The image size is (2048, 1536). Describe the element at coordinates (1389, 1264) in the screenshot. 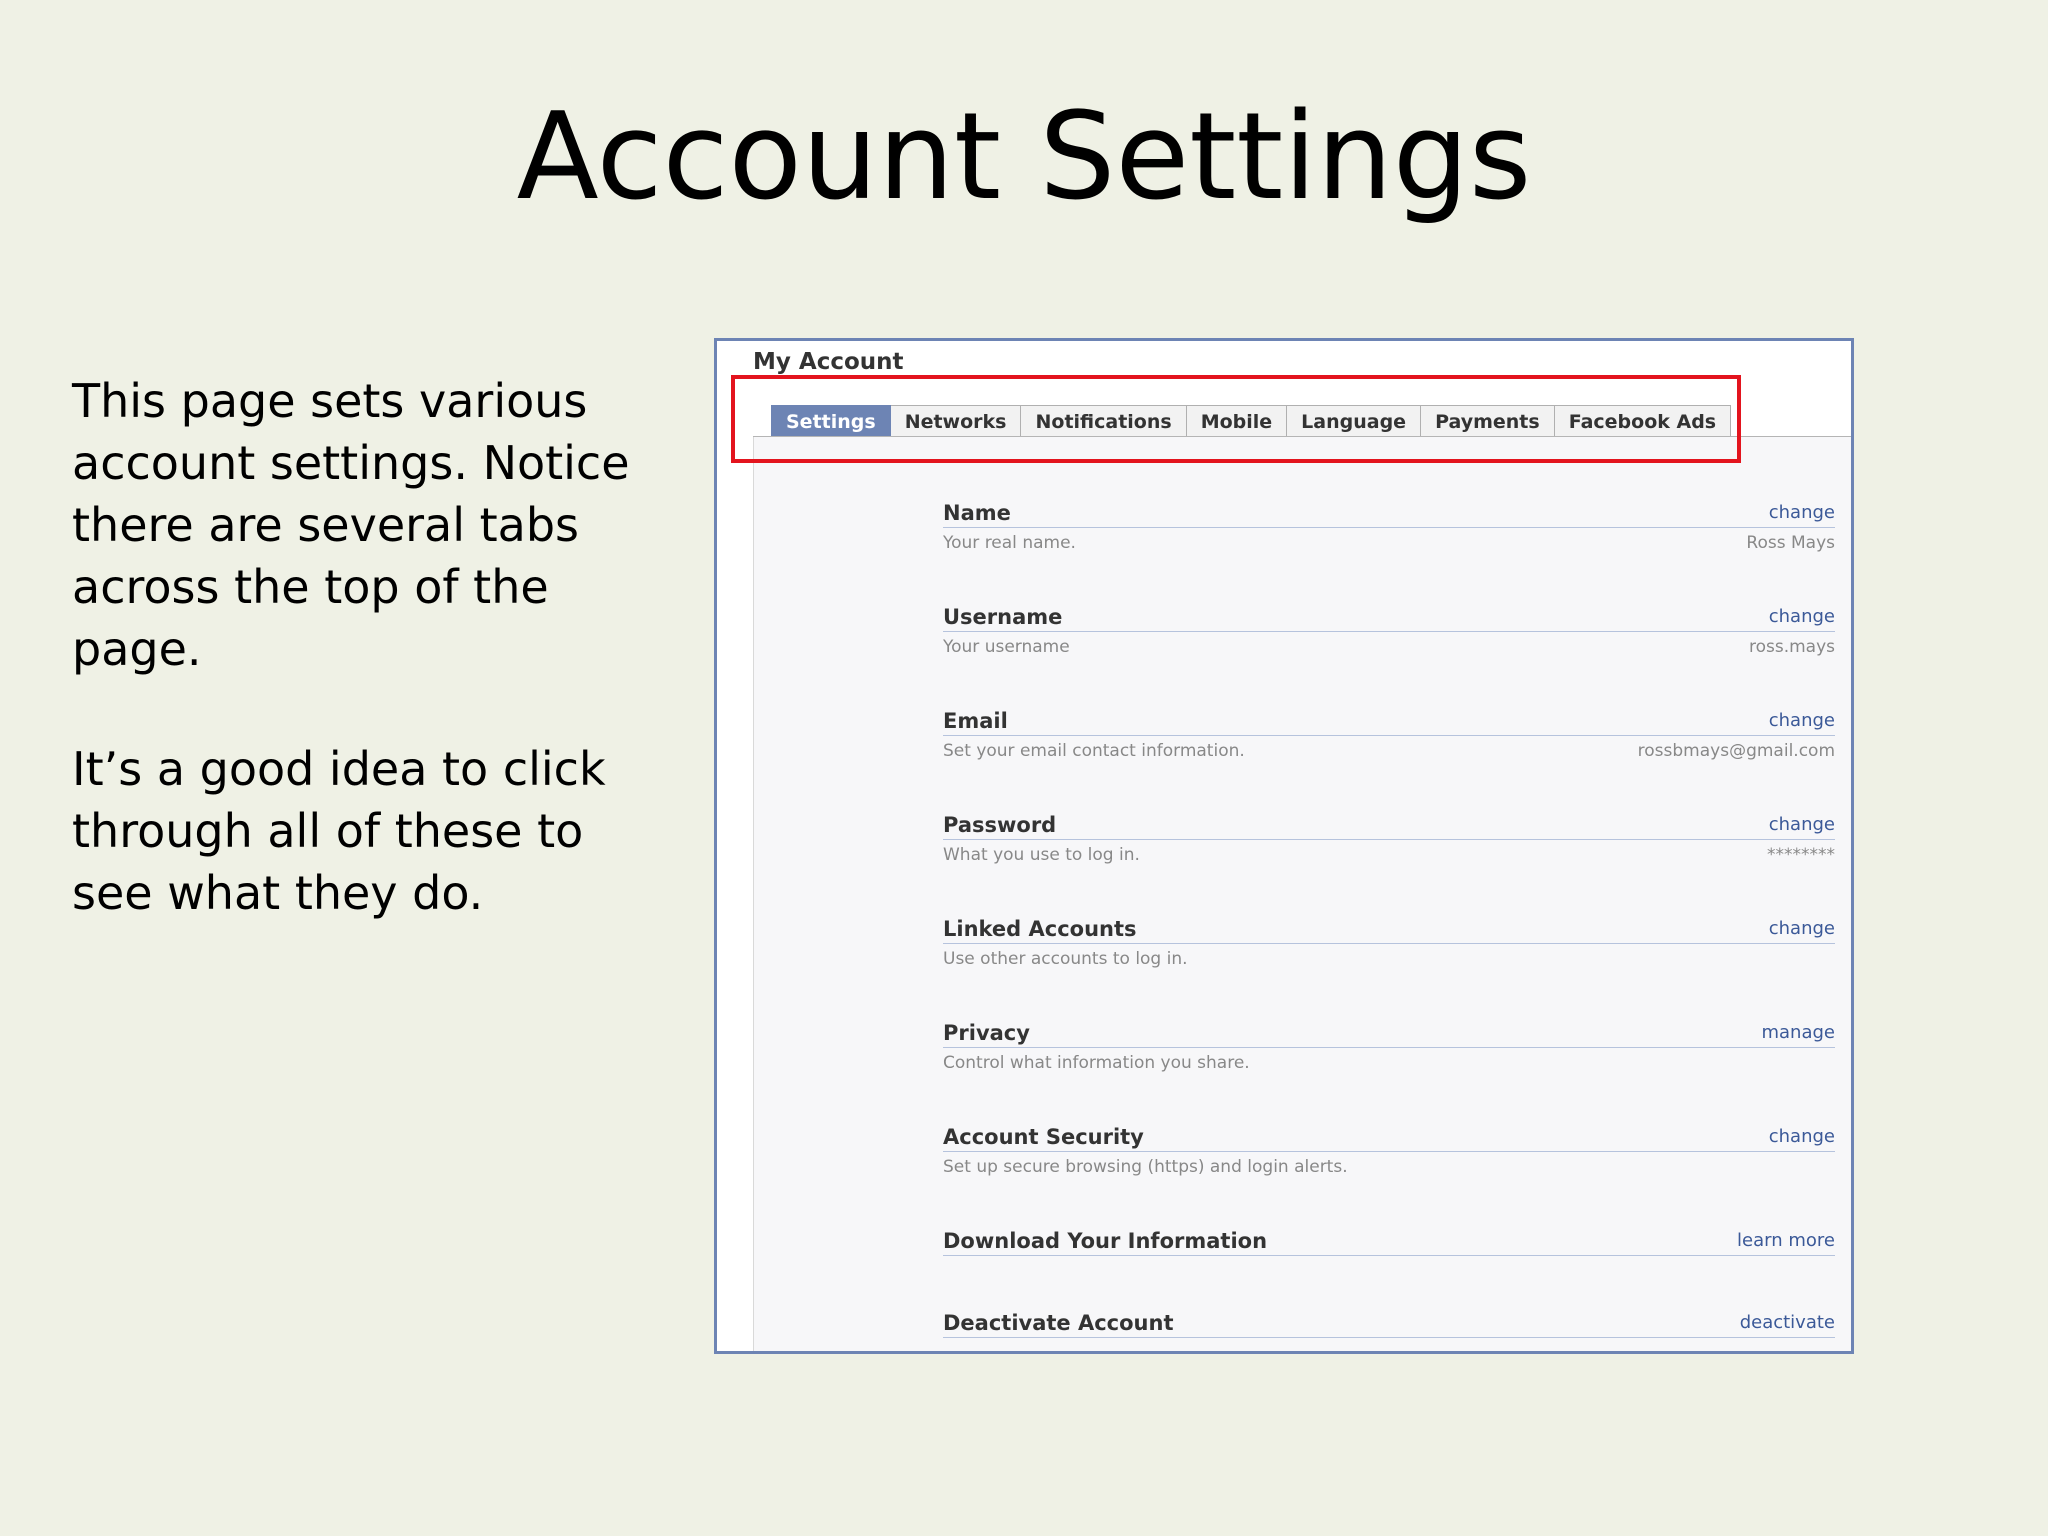

I see `setting-row-download-information: Download Your Information learn more` at that location.